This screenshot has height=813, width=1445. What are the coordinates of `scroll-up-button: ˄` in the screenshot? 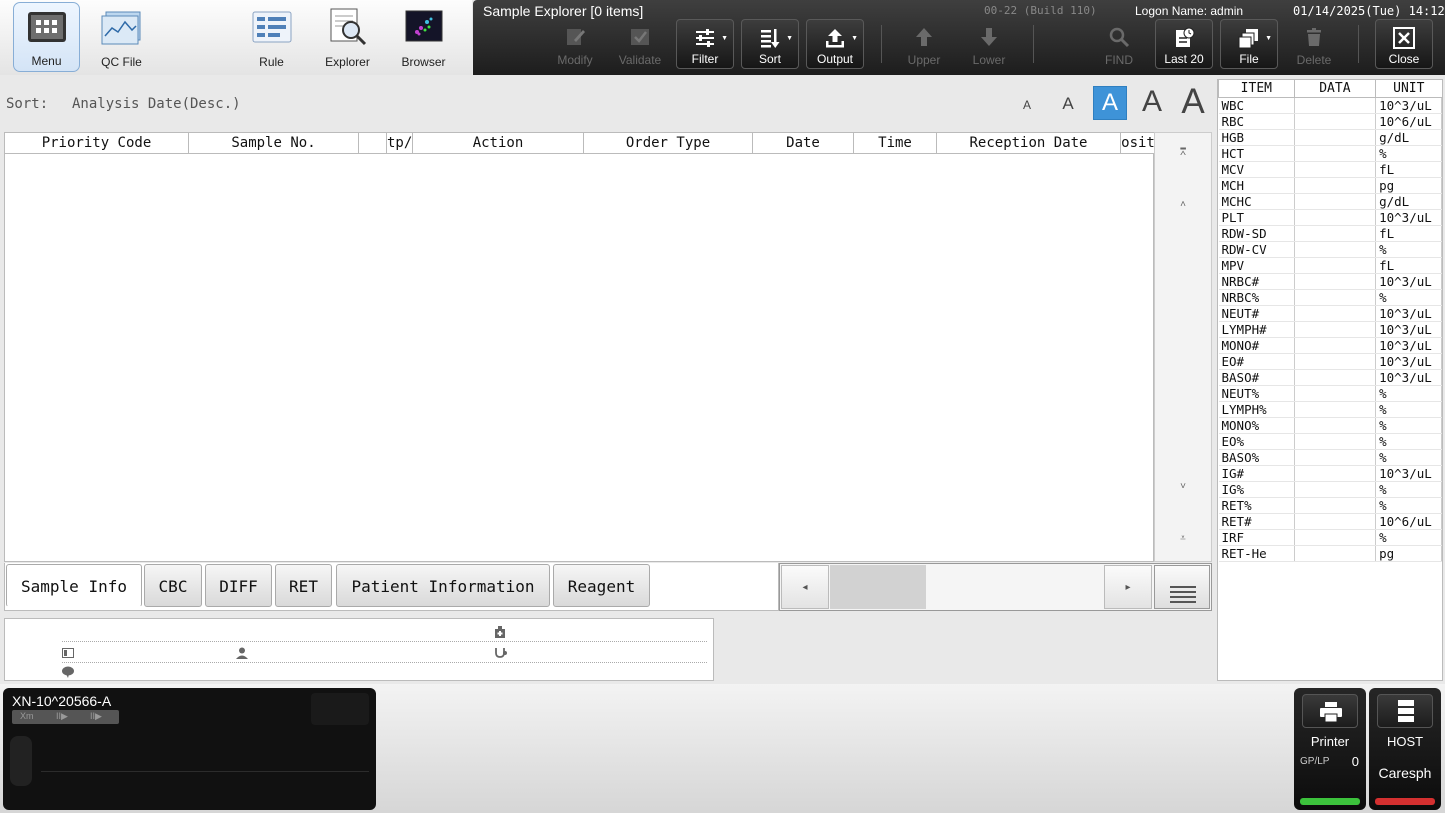 It's located at (1183, 209).